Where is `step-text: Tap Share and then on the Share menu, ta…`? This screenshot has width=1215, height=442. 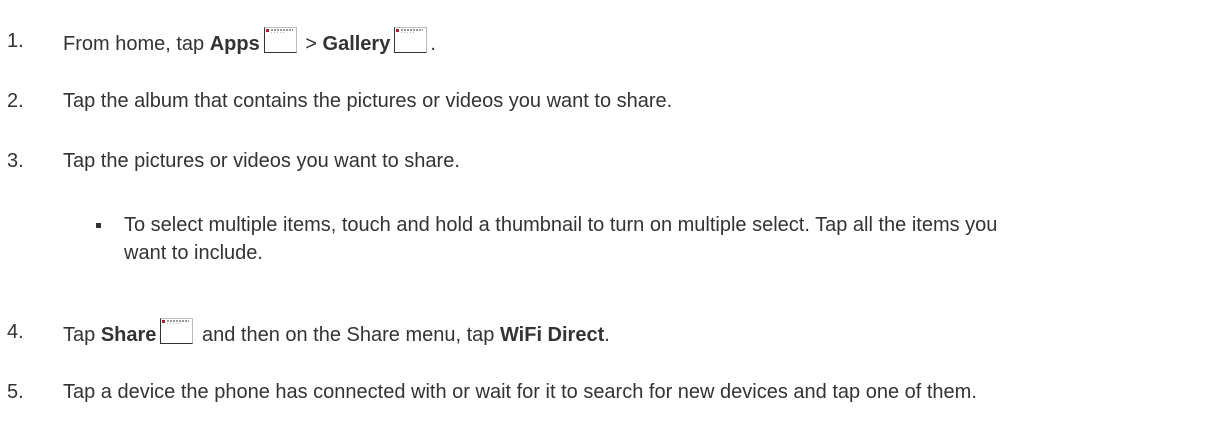 step-text: Tap Share and then on the Share menu, ta… is located at coordinates (609, 333).